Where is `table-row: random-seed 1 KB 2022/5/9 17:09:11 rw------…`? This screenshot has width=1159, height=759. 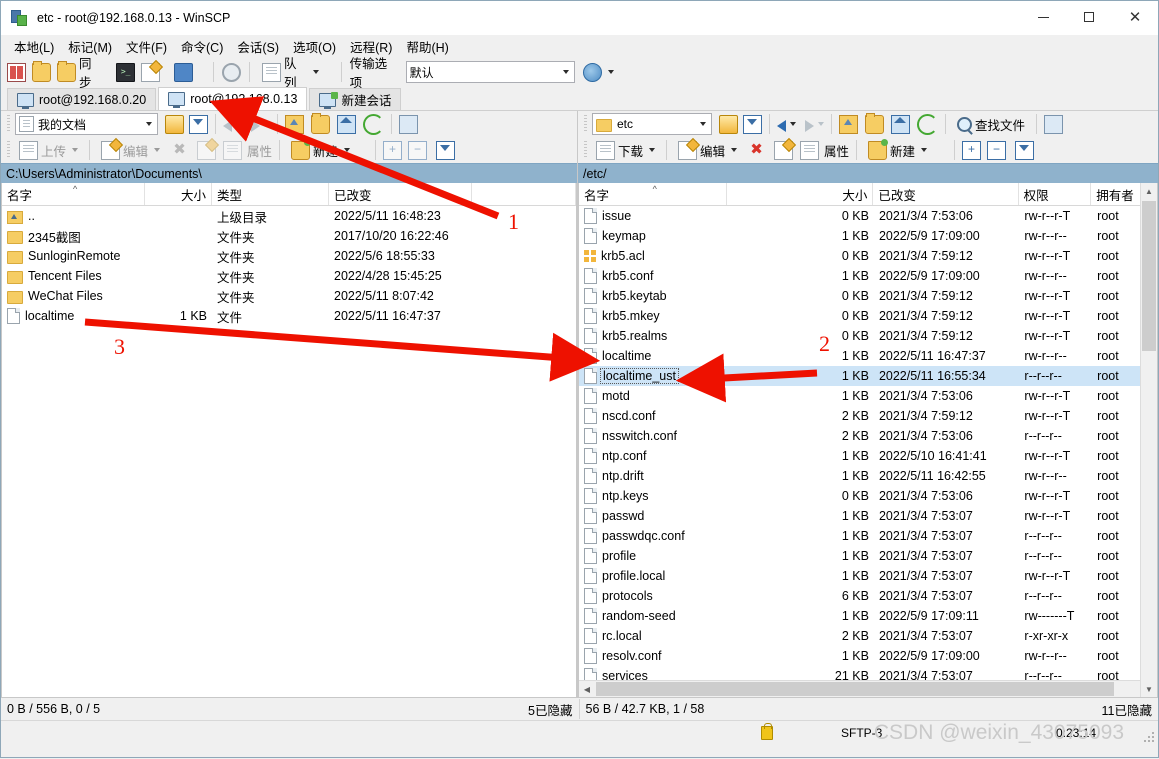 table-row: random-seed 1 KB 2022/5/9 17:09:11 rw------… is located at coordinates (868, 616).